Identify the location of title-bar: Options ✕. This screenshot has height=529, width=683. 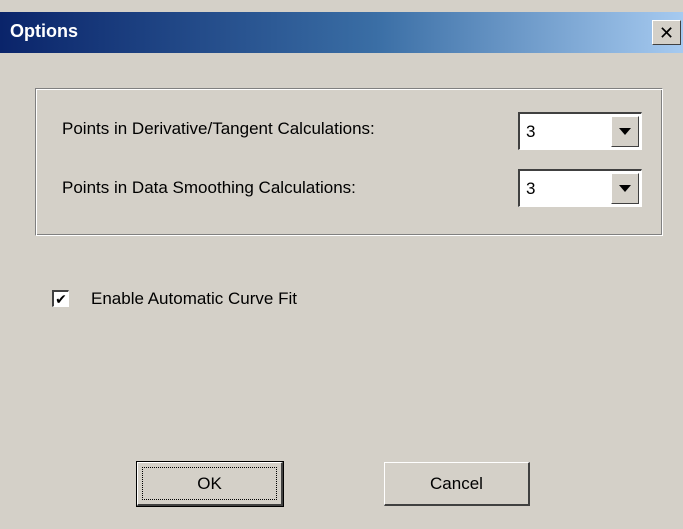
(341, 32).